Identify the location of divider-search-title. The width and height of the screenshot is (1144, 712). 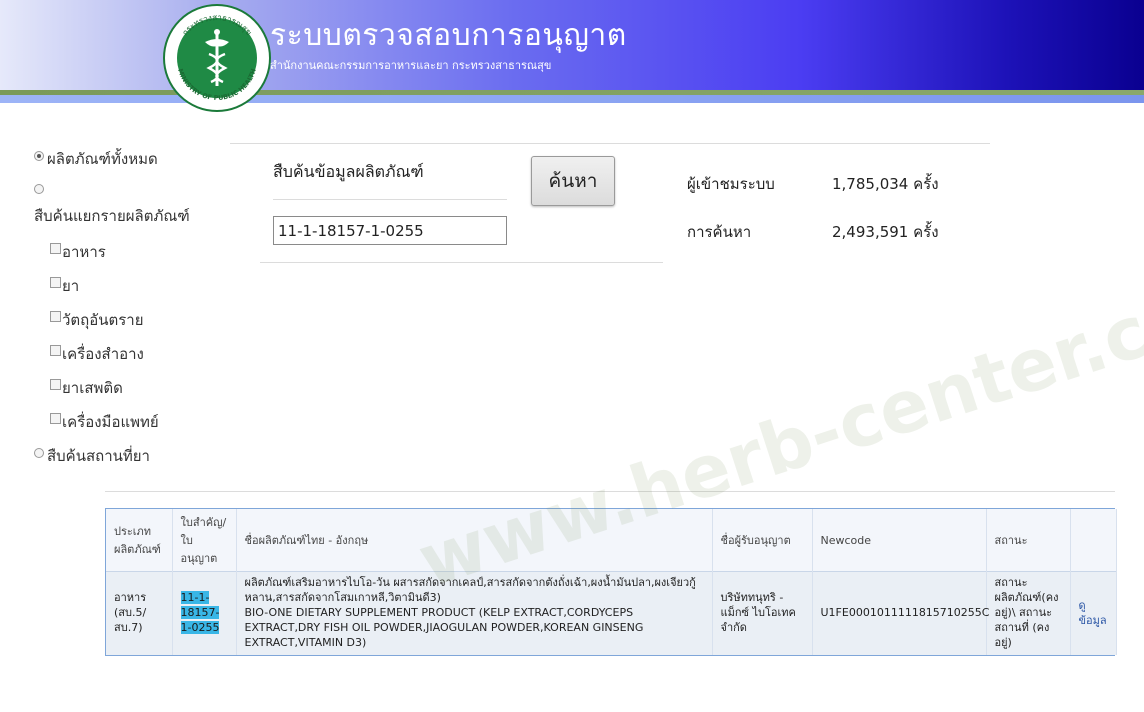
(390, 199).